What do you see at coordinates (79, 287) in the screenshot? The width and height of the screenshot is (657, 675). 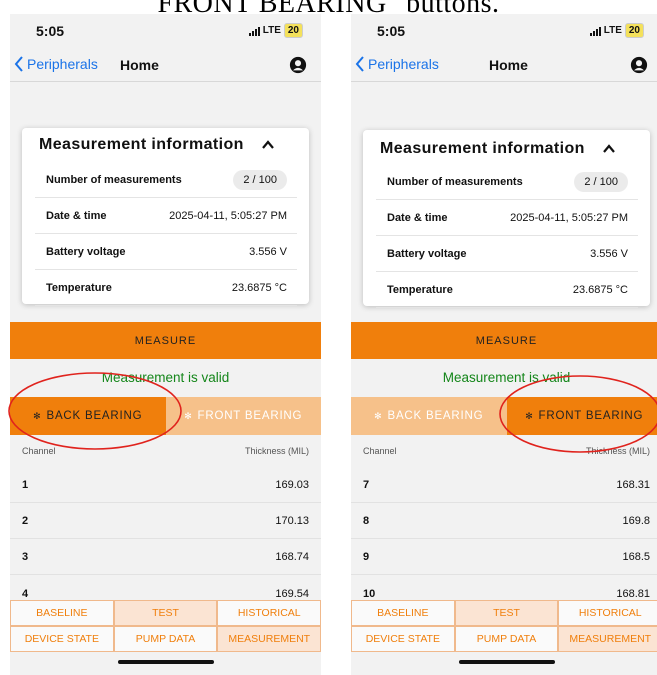 I see `info-label: Temperature` at bounding box center [79, 287].